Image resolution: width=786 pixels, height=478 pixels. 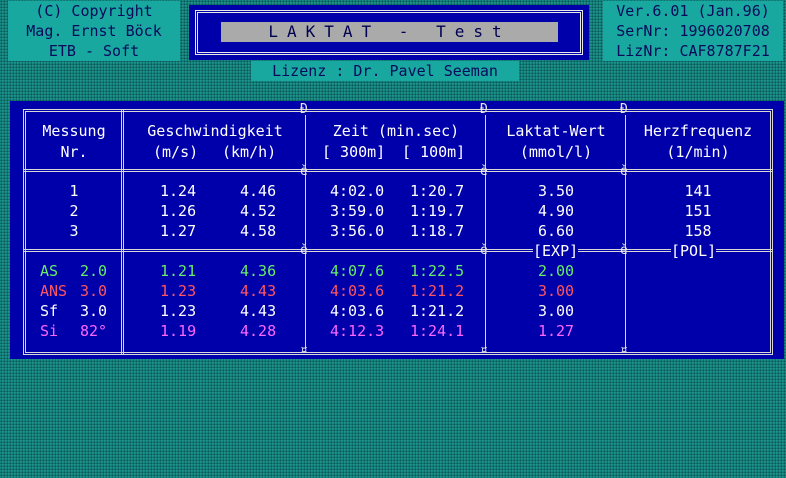 What do you see at coordinates (74, 231) in the screenshot?
I see `row-nr: 3` at bounding box center [74, 231].